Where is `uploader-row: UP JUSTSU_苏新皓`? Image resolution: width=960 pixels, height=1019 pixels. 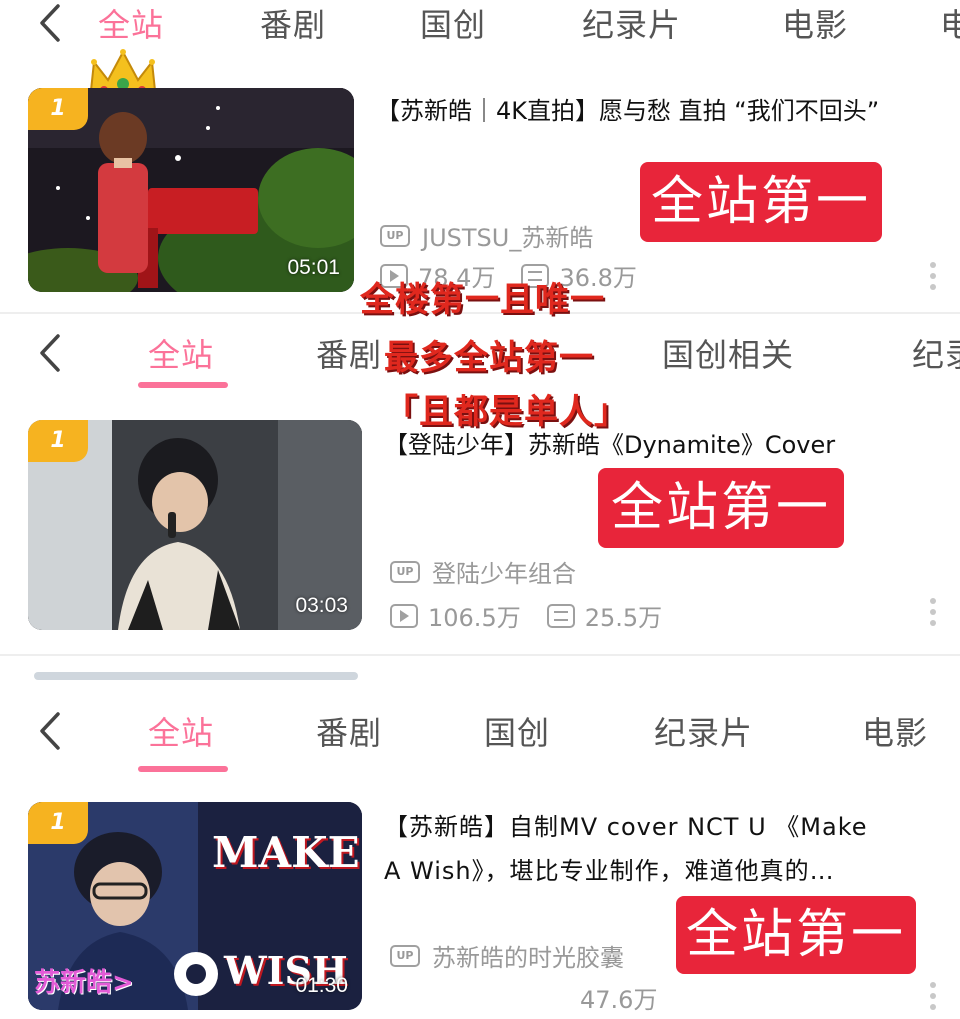
uploader-row: UP JUSTSU_苏新皓 is located at coordinates (486, 235).